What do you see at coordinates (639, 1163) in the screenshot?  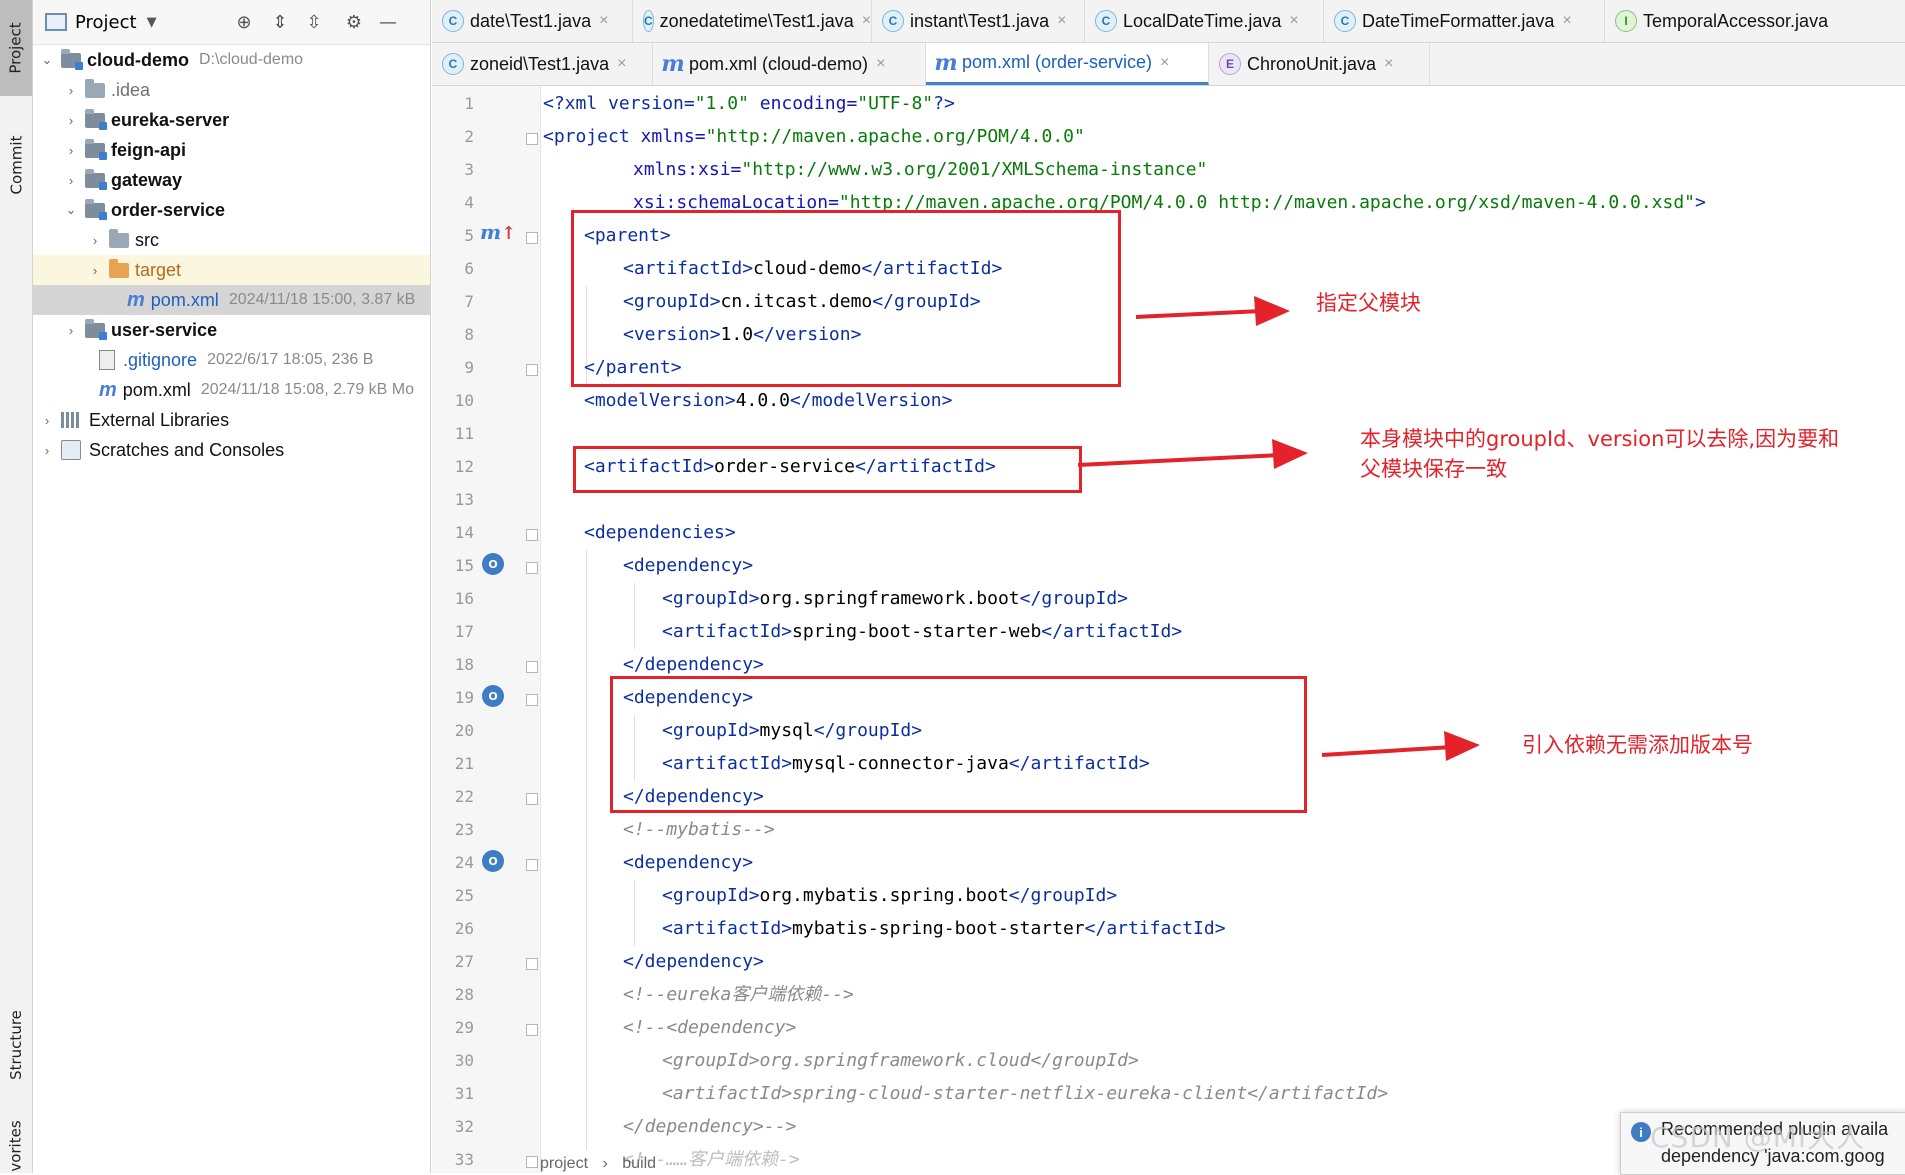 I see `breadcrumb-item: build` at bounding box center [639, 1163].